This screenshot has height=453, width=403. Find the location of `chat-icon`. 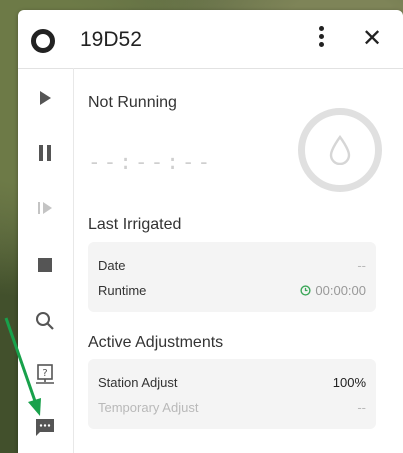

chat-icon is located at coordinates (45, 427).